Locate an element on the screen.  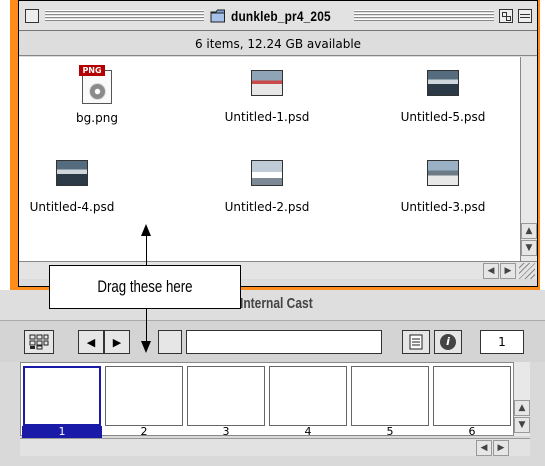
cast-member-number-label: 3 is located at coordinates (226, 431).